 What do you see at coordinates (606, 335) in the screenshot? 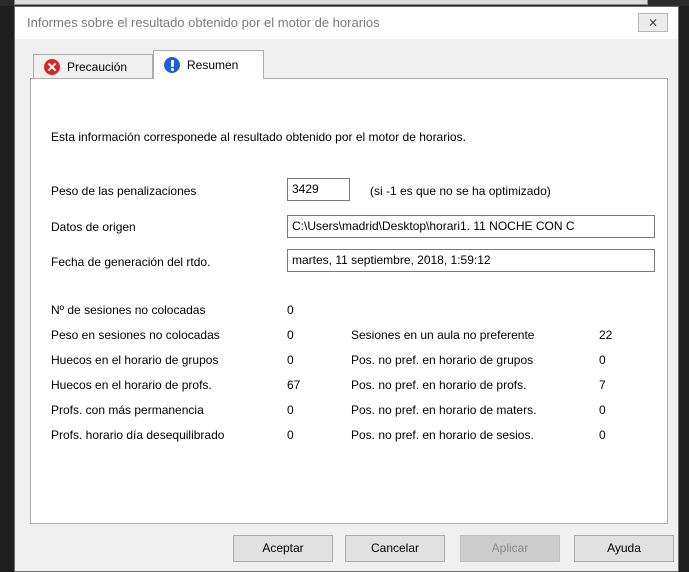
I see `stat-value: 22` at bounding box center [606, 335].